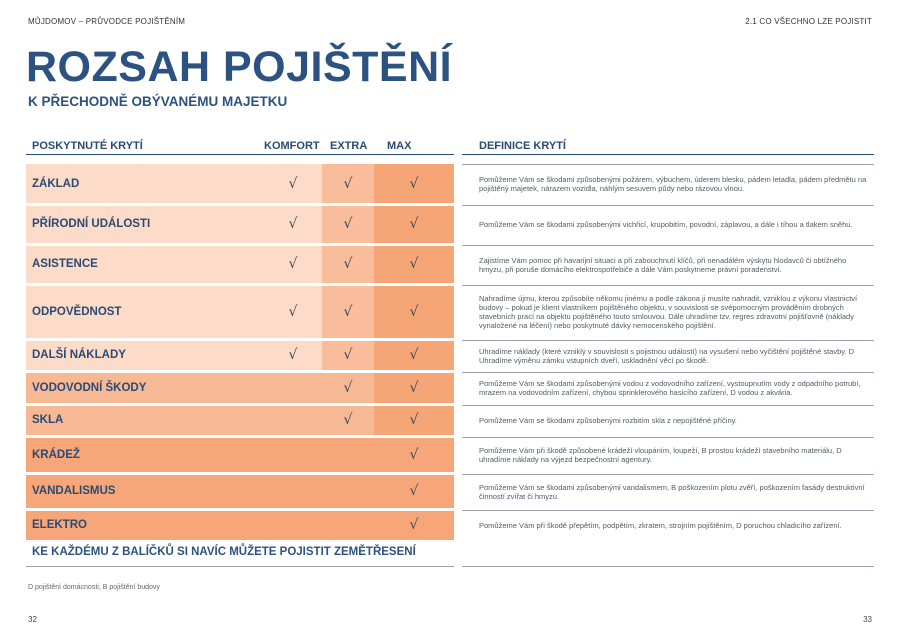 The width and height of the screenshot is (900, 639). I want to click on page-number-right: 33, so click(867, 619).